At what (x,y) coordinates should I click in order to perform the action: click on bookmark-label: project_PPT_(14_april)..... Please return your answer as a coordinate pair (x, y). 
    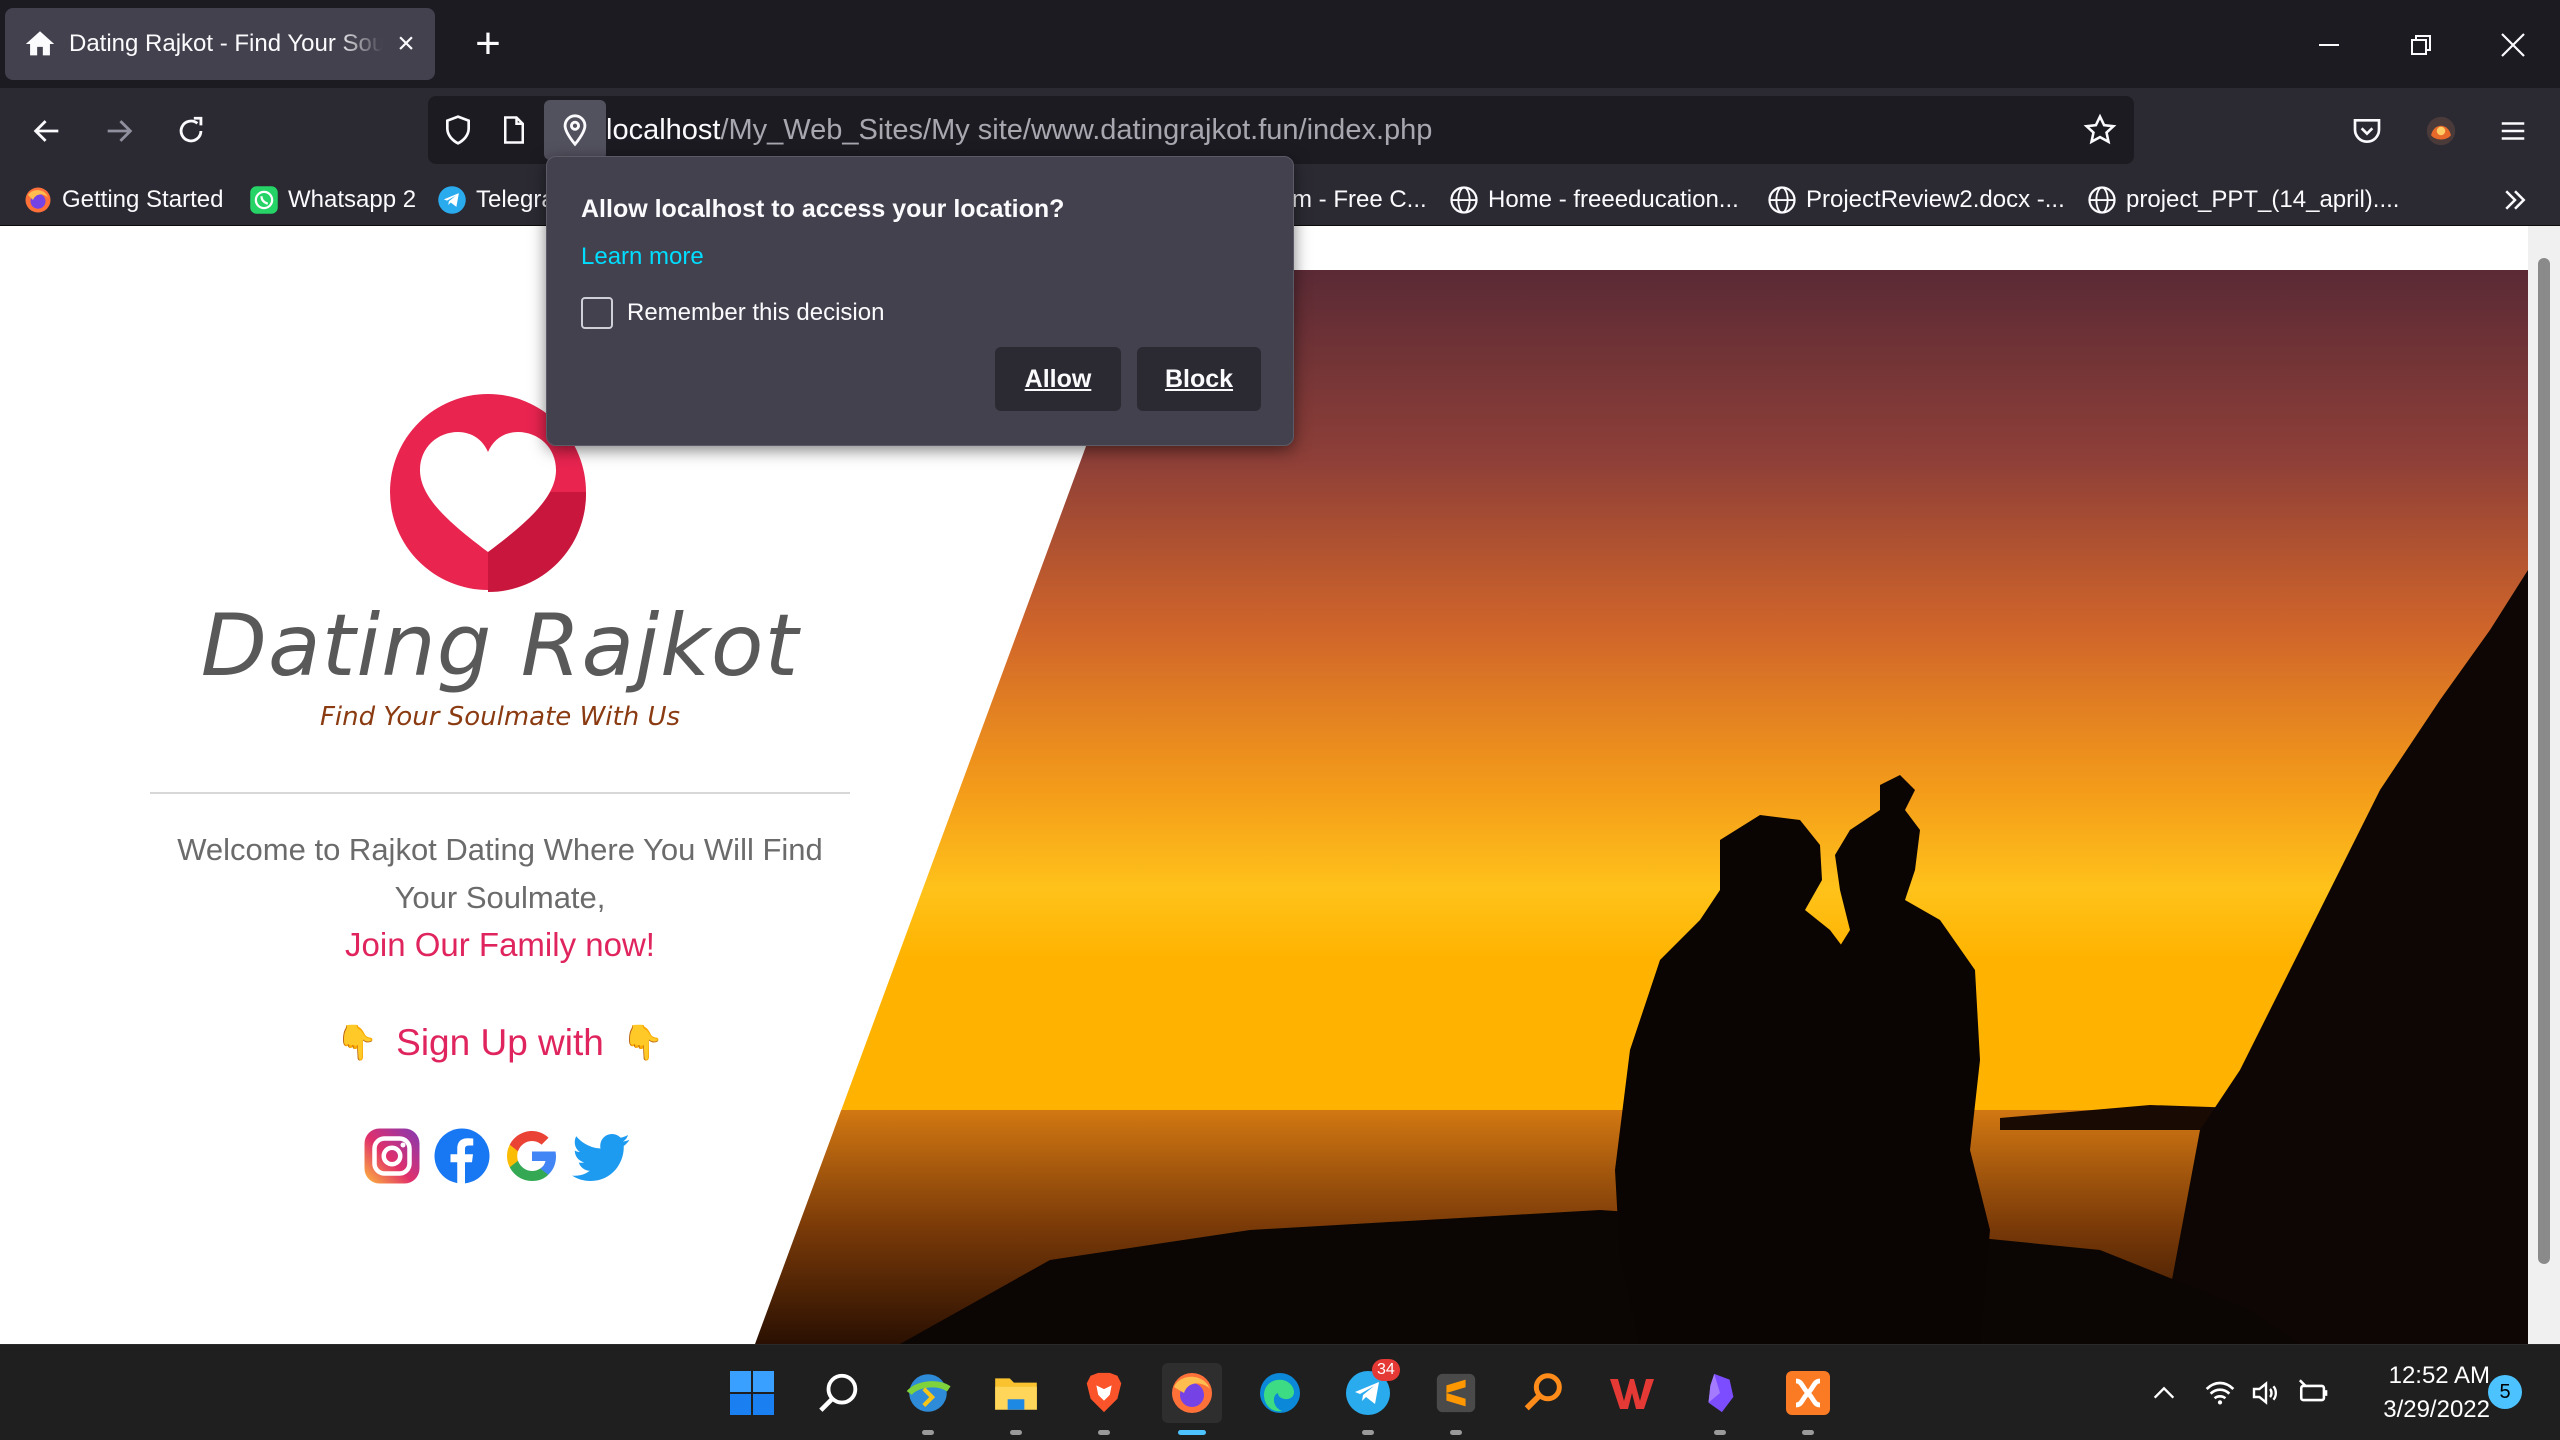
    Looking at the image, I should click on (2263, 199).